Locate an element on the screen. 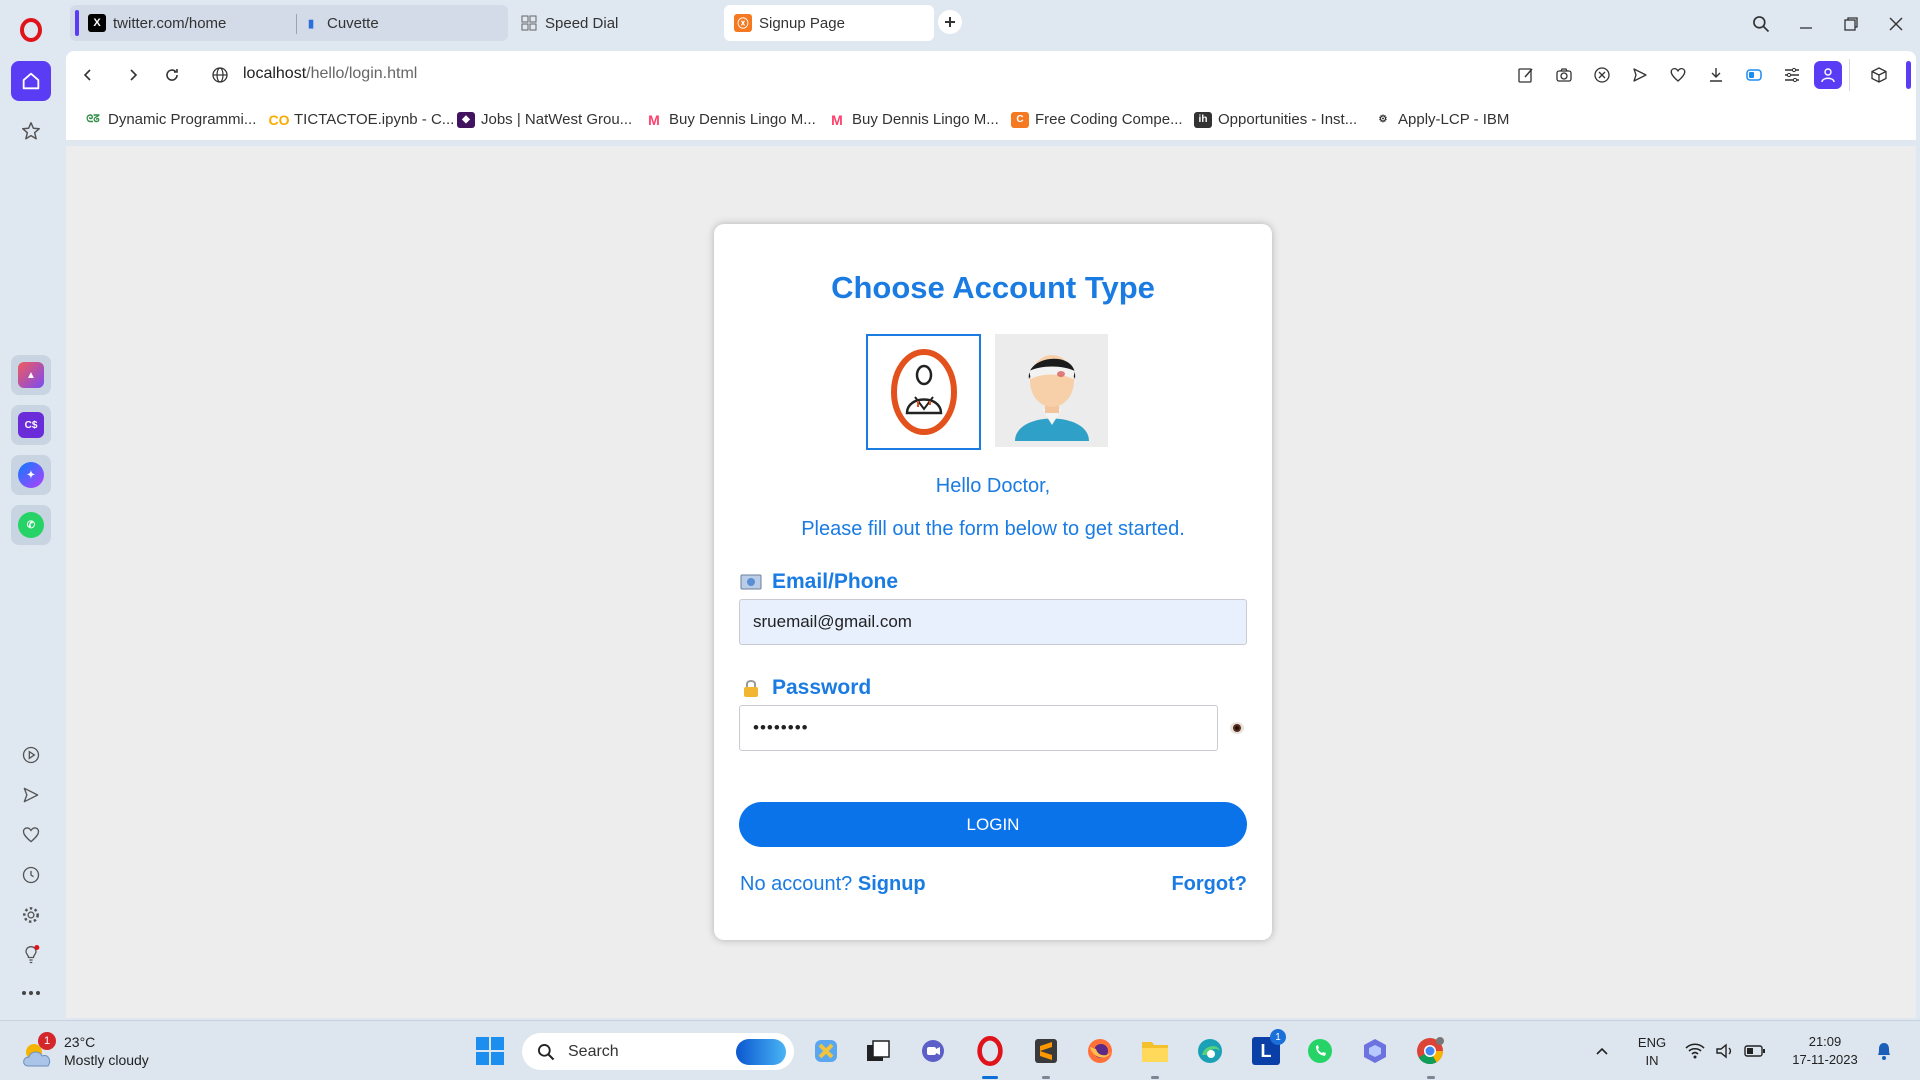 The image size is (1920, 1080). battery-icon is located at coordinates (1755, 1051).